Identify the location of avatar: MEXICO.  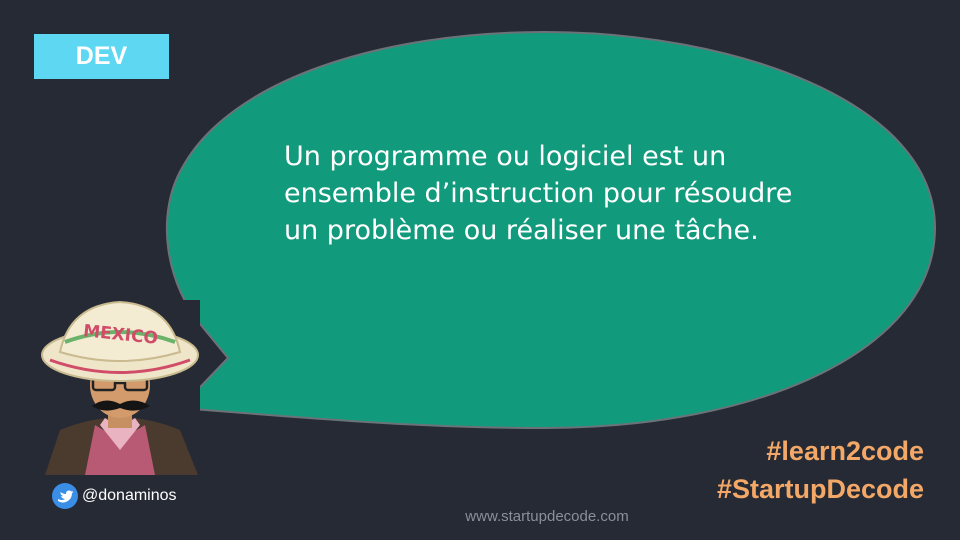
(120, 387).